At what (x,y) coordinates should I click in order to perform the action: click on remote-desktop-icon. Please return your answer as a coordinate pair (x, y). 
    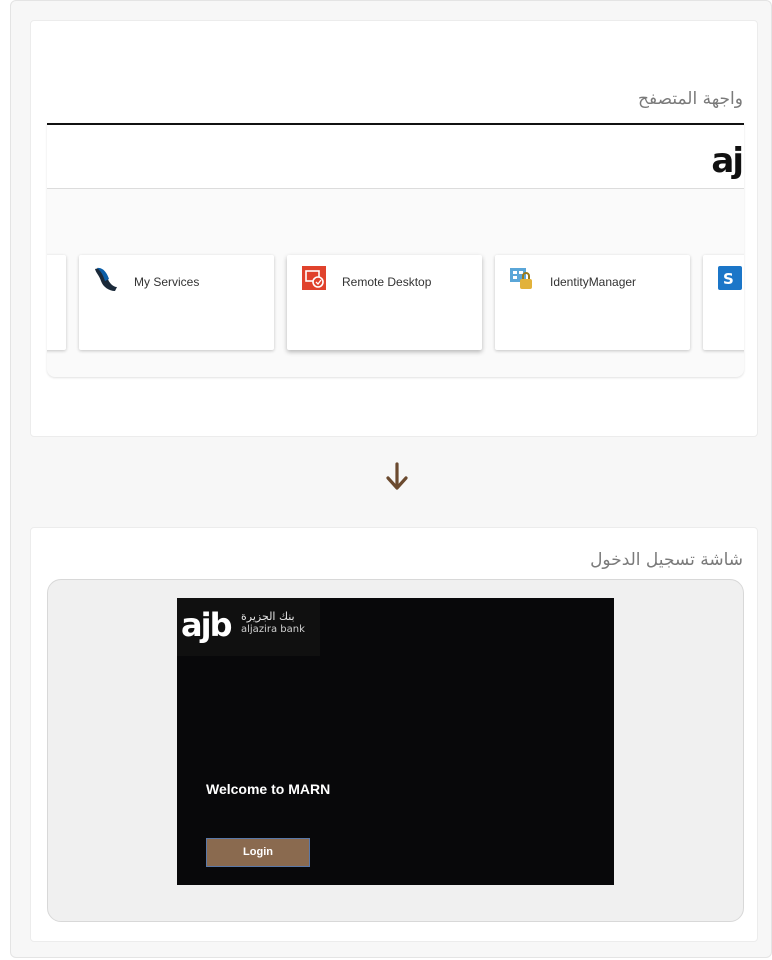
    Looking at the image, I should click on (314, 278).